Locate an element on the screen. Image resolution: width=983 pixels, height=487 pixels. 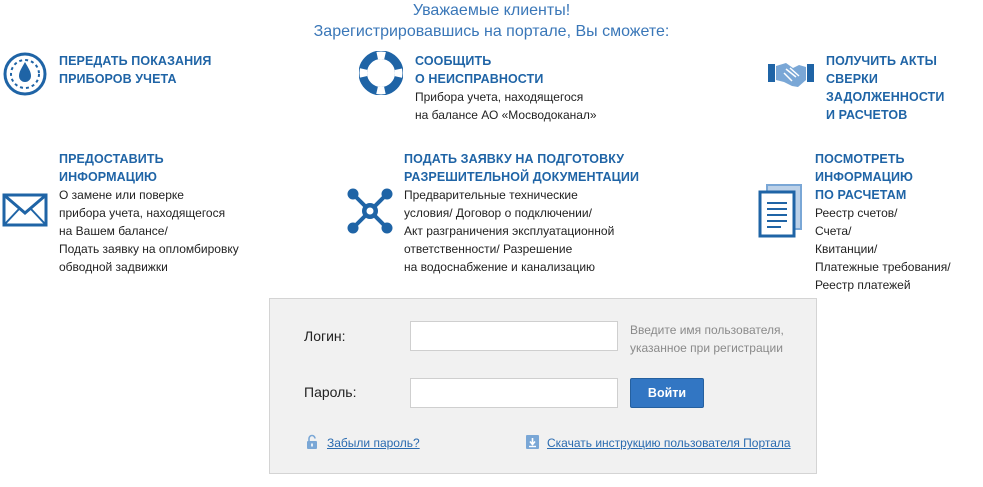
login-input is located at coordinates (514, 336).